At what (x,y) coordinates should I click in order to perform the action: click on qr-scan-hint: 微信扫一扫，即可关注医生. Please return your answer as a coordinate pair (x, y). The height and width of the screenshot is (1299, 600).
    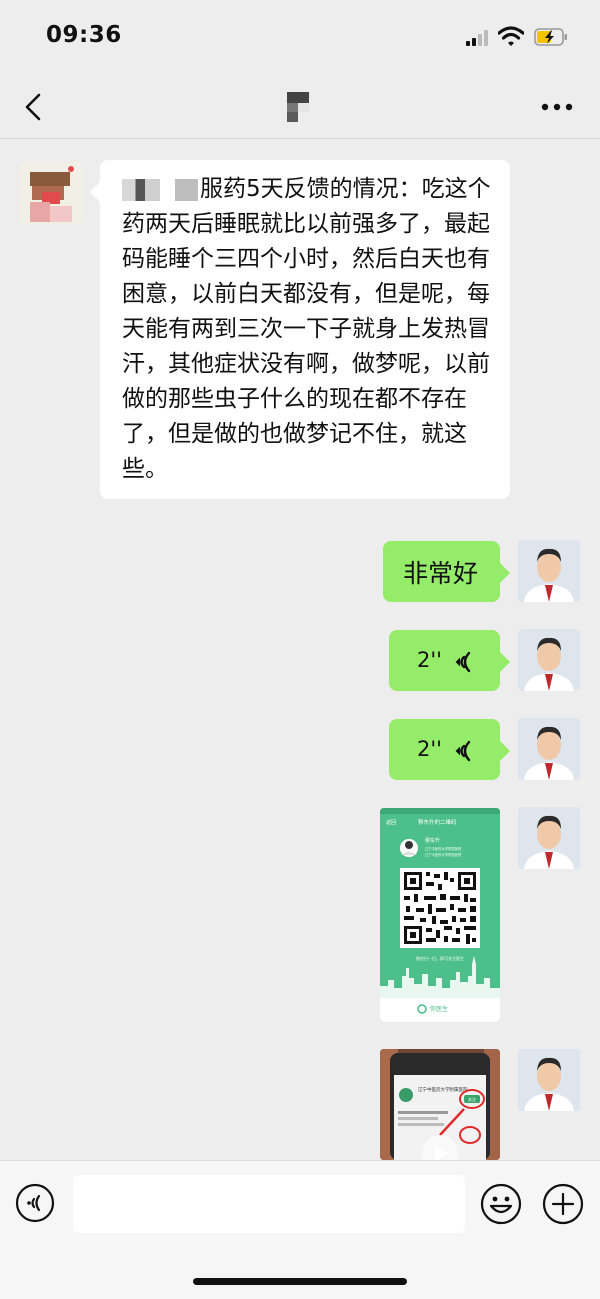
    Looking at the image, I should click on (440, 958).